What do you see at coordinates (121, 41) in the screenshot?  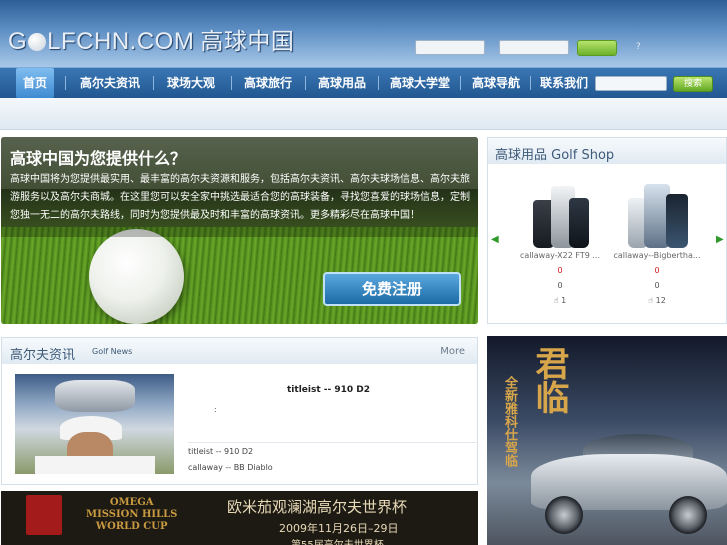 I see `logo-text-rest: LFCHN.COM` at bounding box center [121, 41].